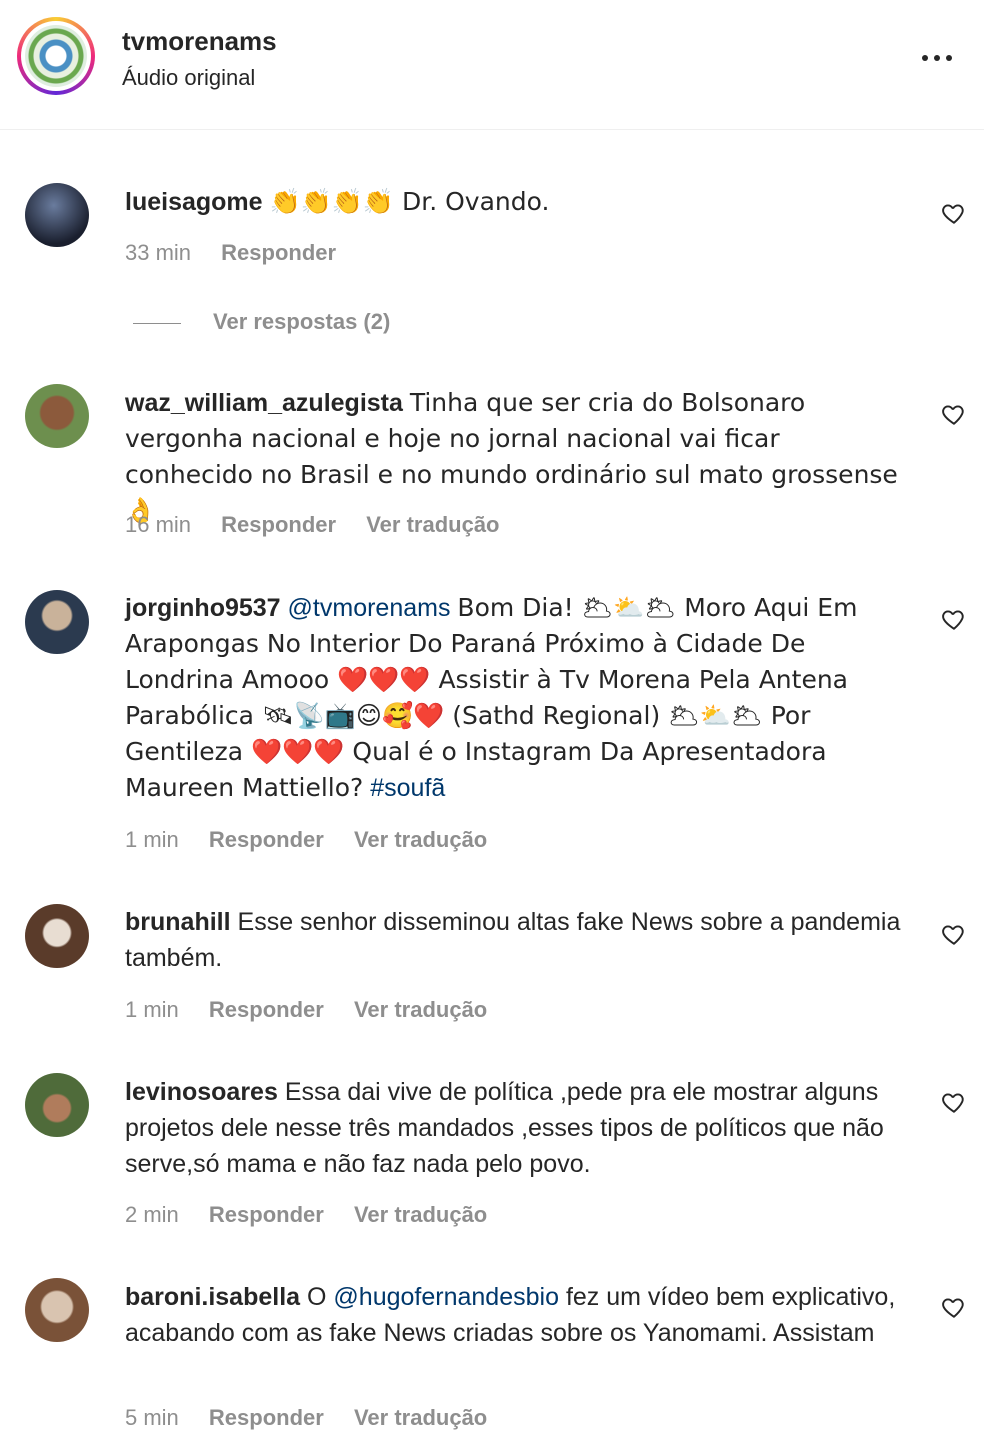 This screenshot has height=1439, width=984. I want to click on comment-time: 5 min, so click(152, 1417).